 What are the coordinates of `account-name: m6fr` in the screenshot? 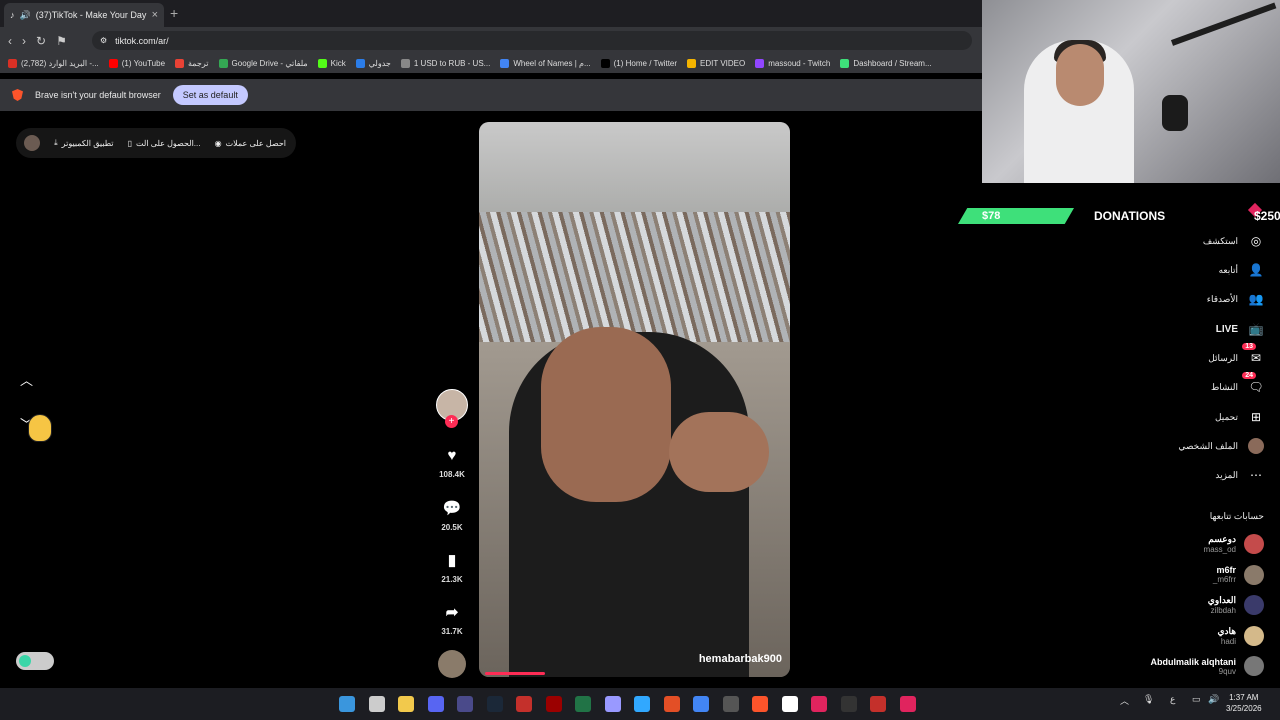 It's located at (1226, 570).